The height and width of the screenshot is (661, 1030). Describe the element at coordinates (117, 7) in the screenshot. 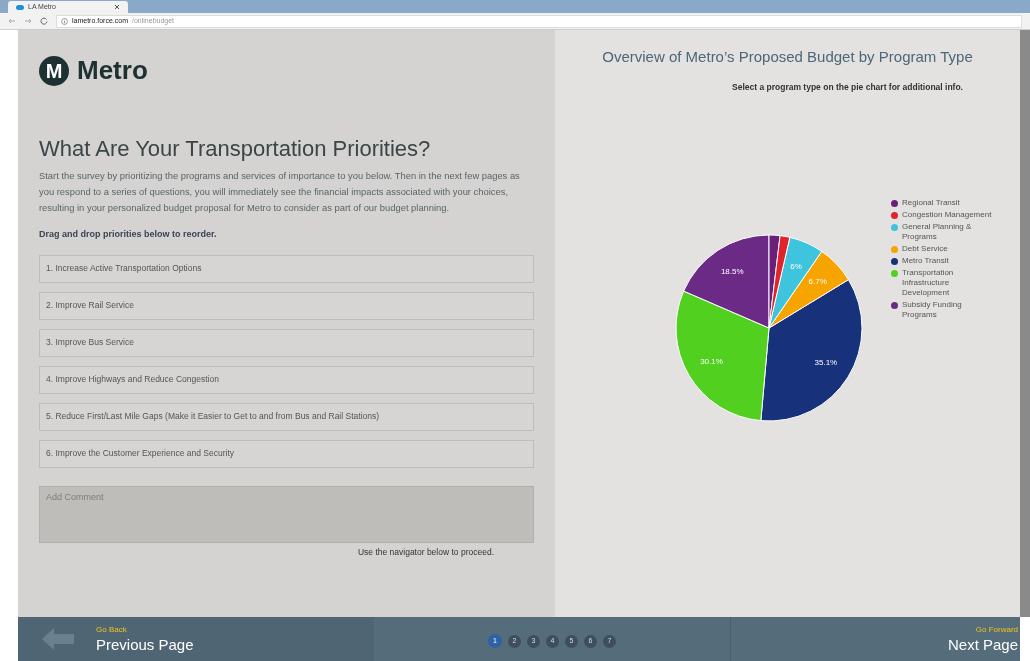

I see `close-icon` at that location.